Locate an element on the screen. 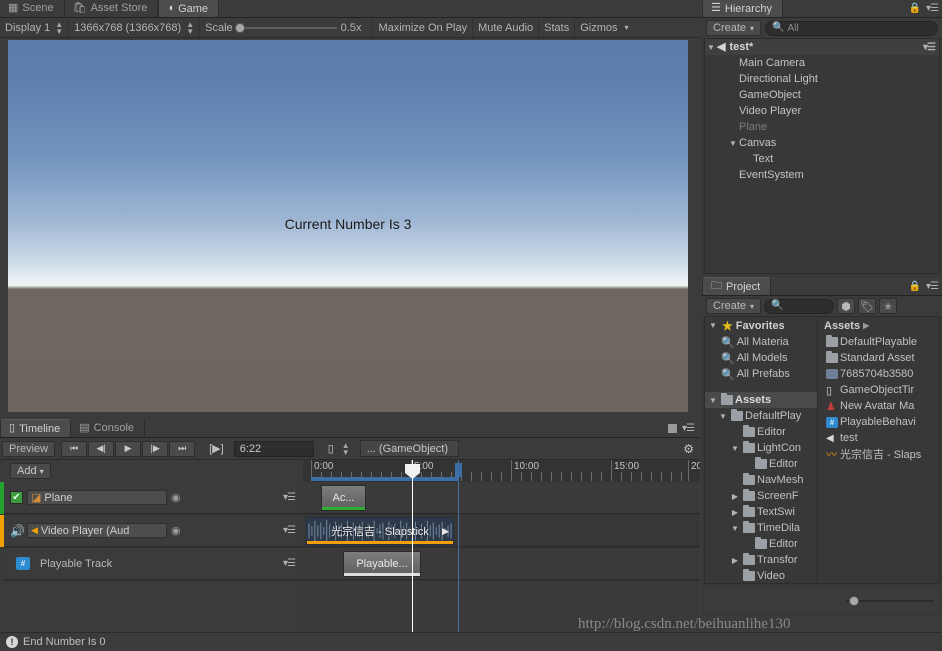  hierarchy-item: Video Player is located at coordinates (822, 111).